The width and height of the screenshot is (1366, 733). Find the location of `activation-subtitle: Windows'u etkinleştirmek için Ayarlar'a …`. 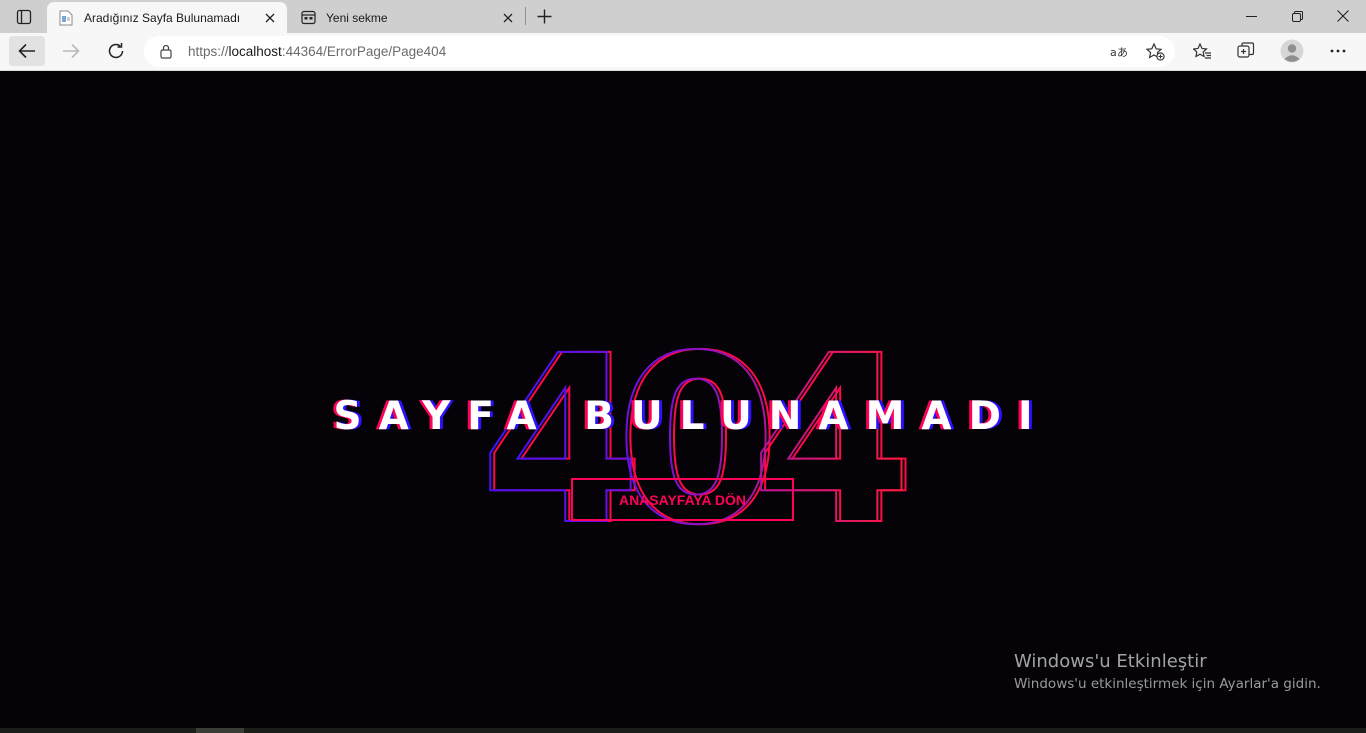

activation-subtitle: Windows'u etkinleştirmek için Ayarlar'a … is located at coordinates (1167, 684).